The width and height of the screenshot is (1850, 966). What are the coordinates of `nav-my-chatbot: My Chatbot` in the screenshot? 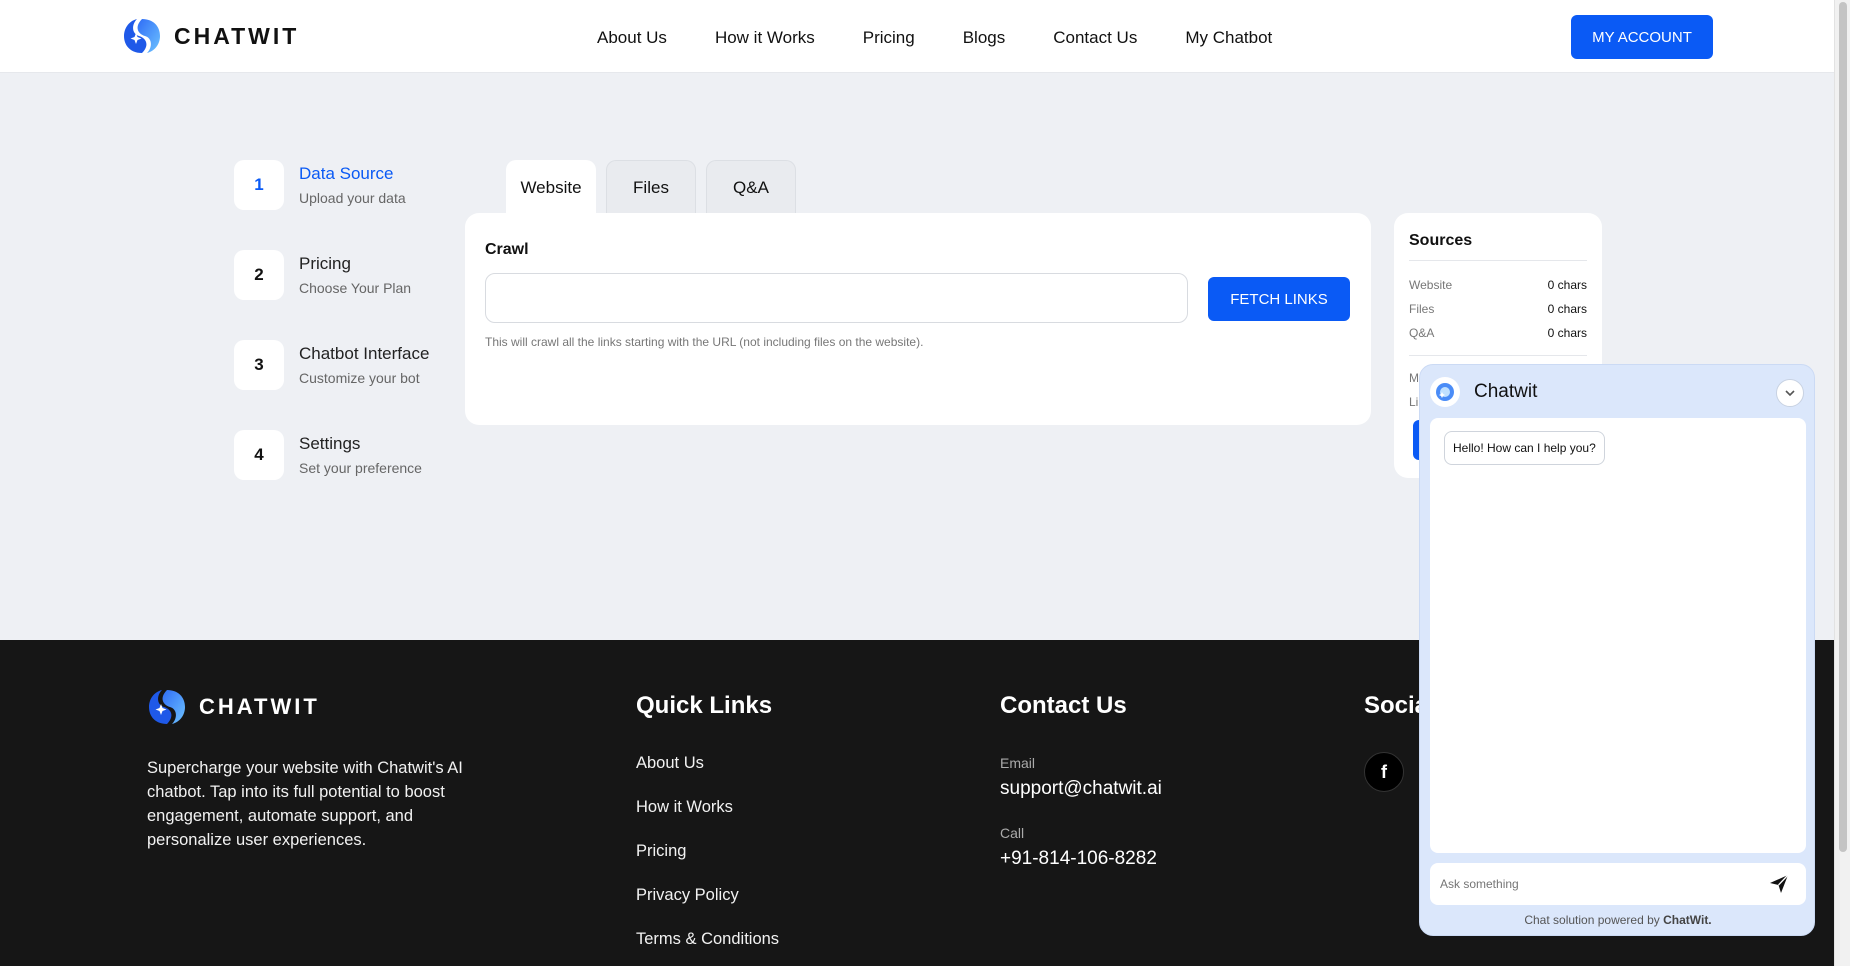 It's located at (1228, 38).